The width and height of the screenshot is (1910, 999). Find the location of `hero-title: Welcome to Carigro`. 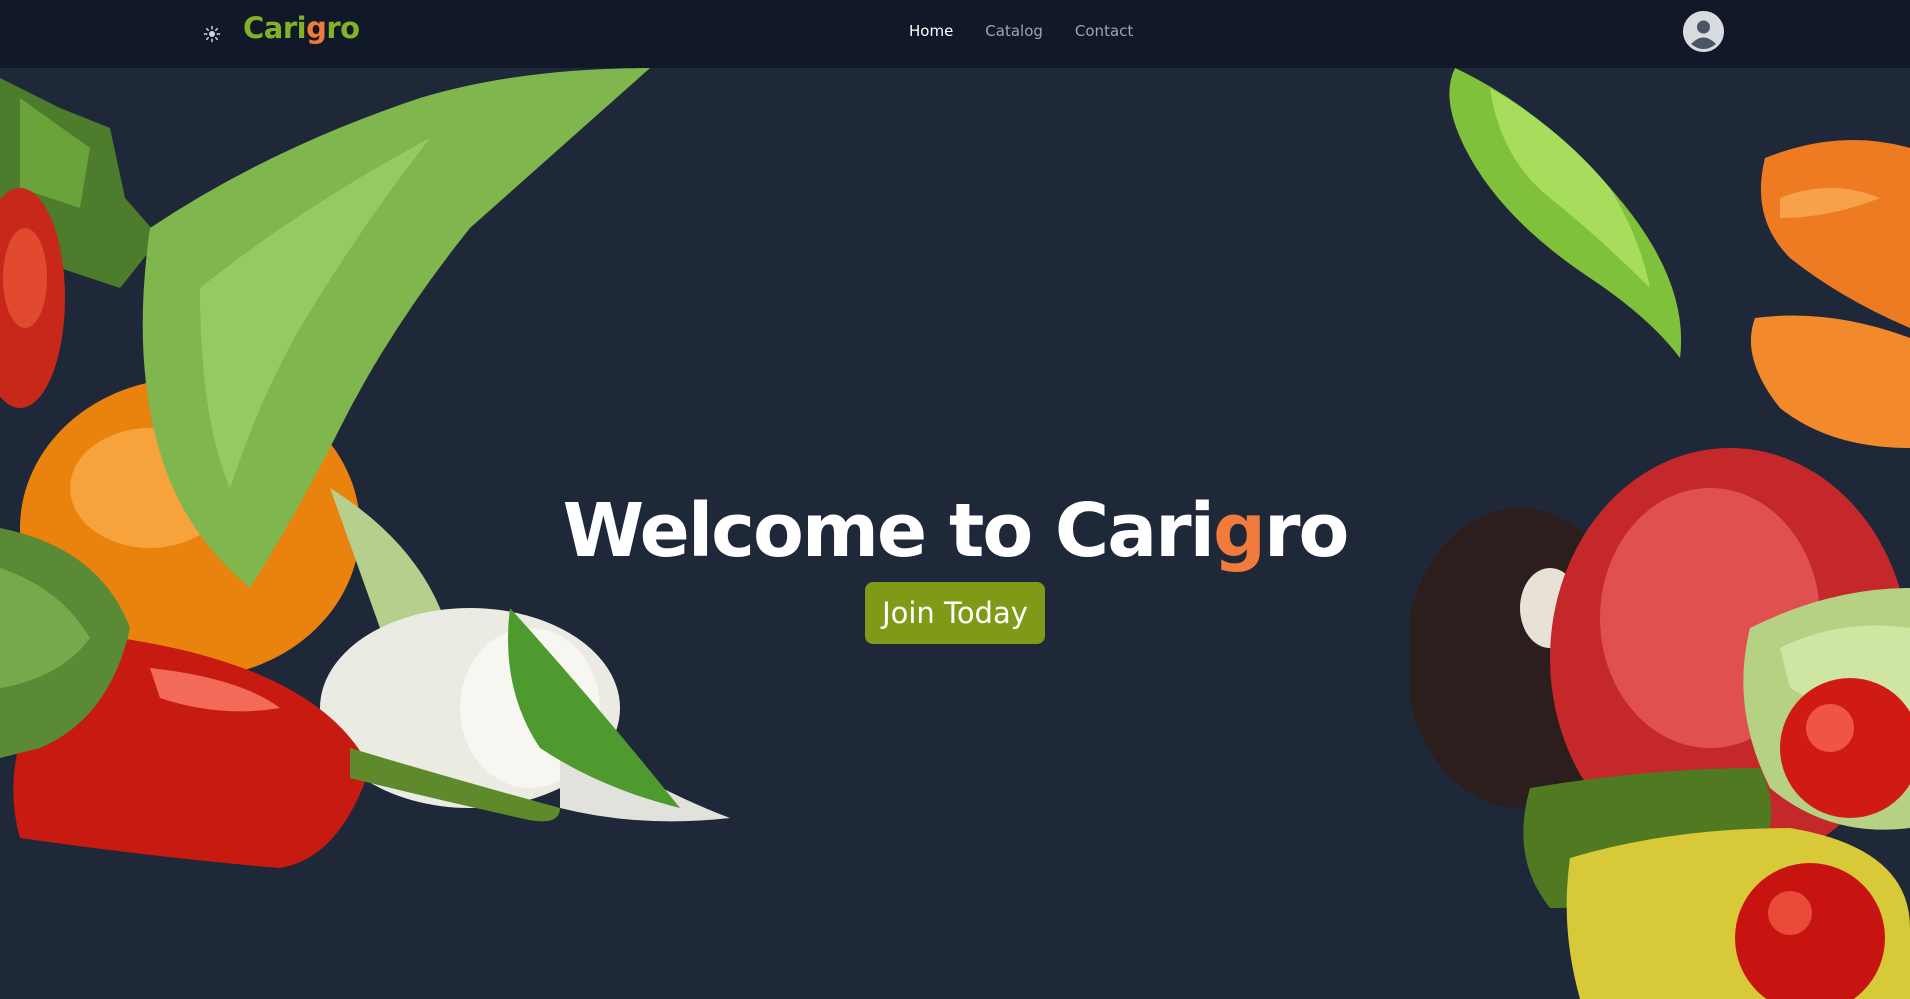

hero-title: Welcome to Carigro is located at coordinates (955, 531).